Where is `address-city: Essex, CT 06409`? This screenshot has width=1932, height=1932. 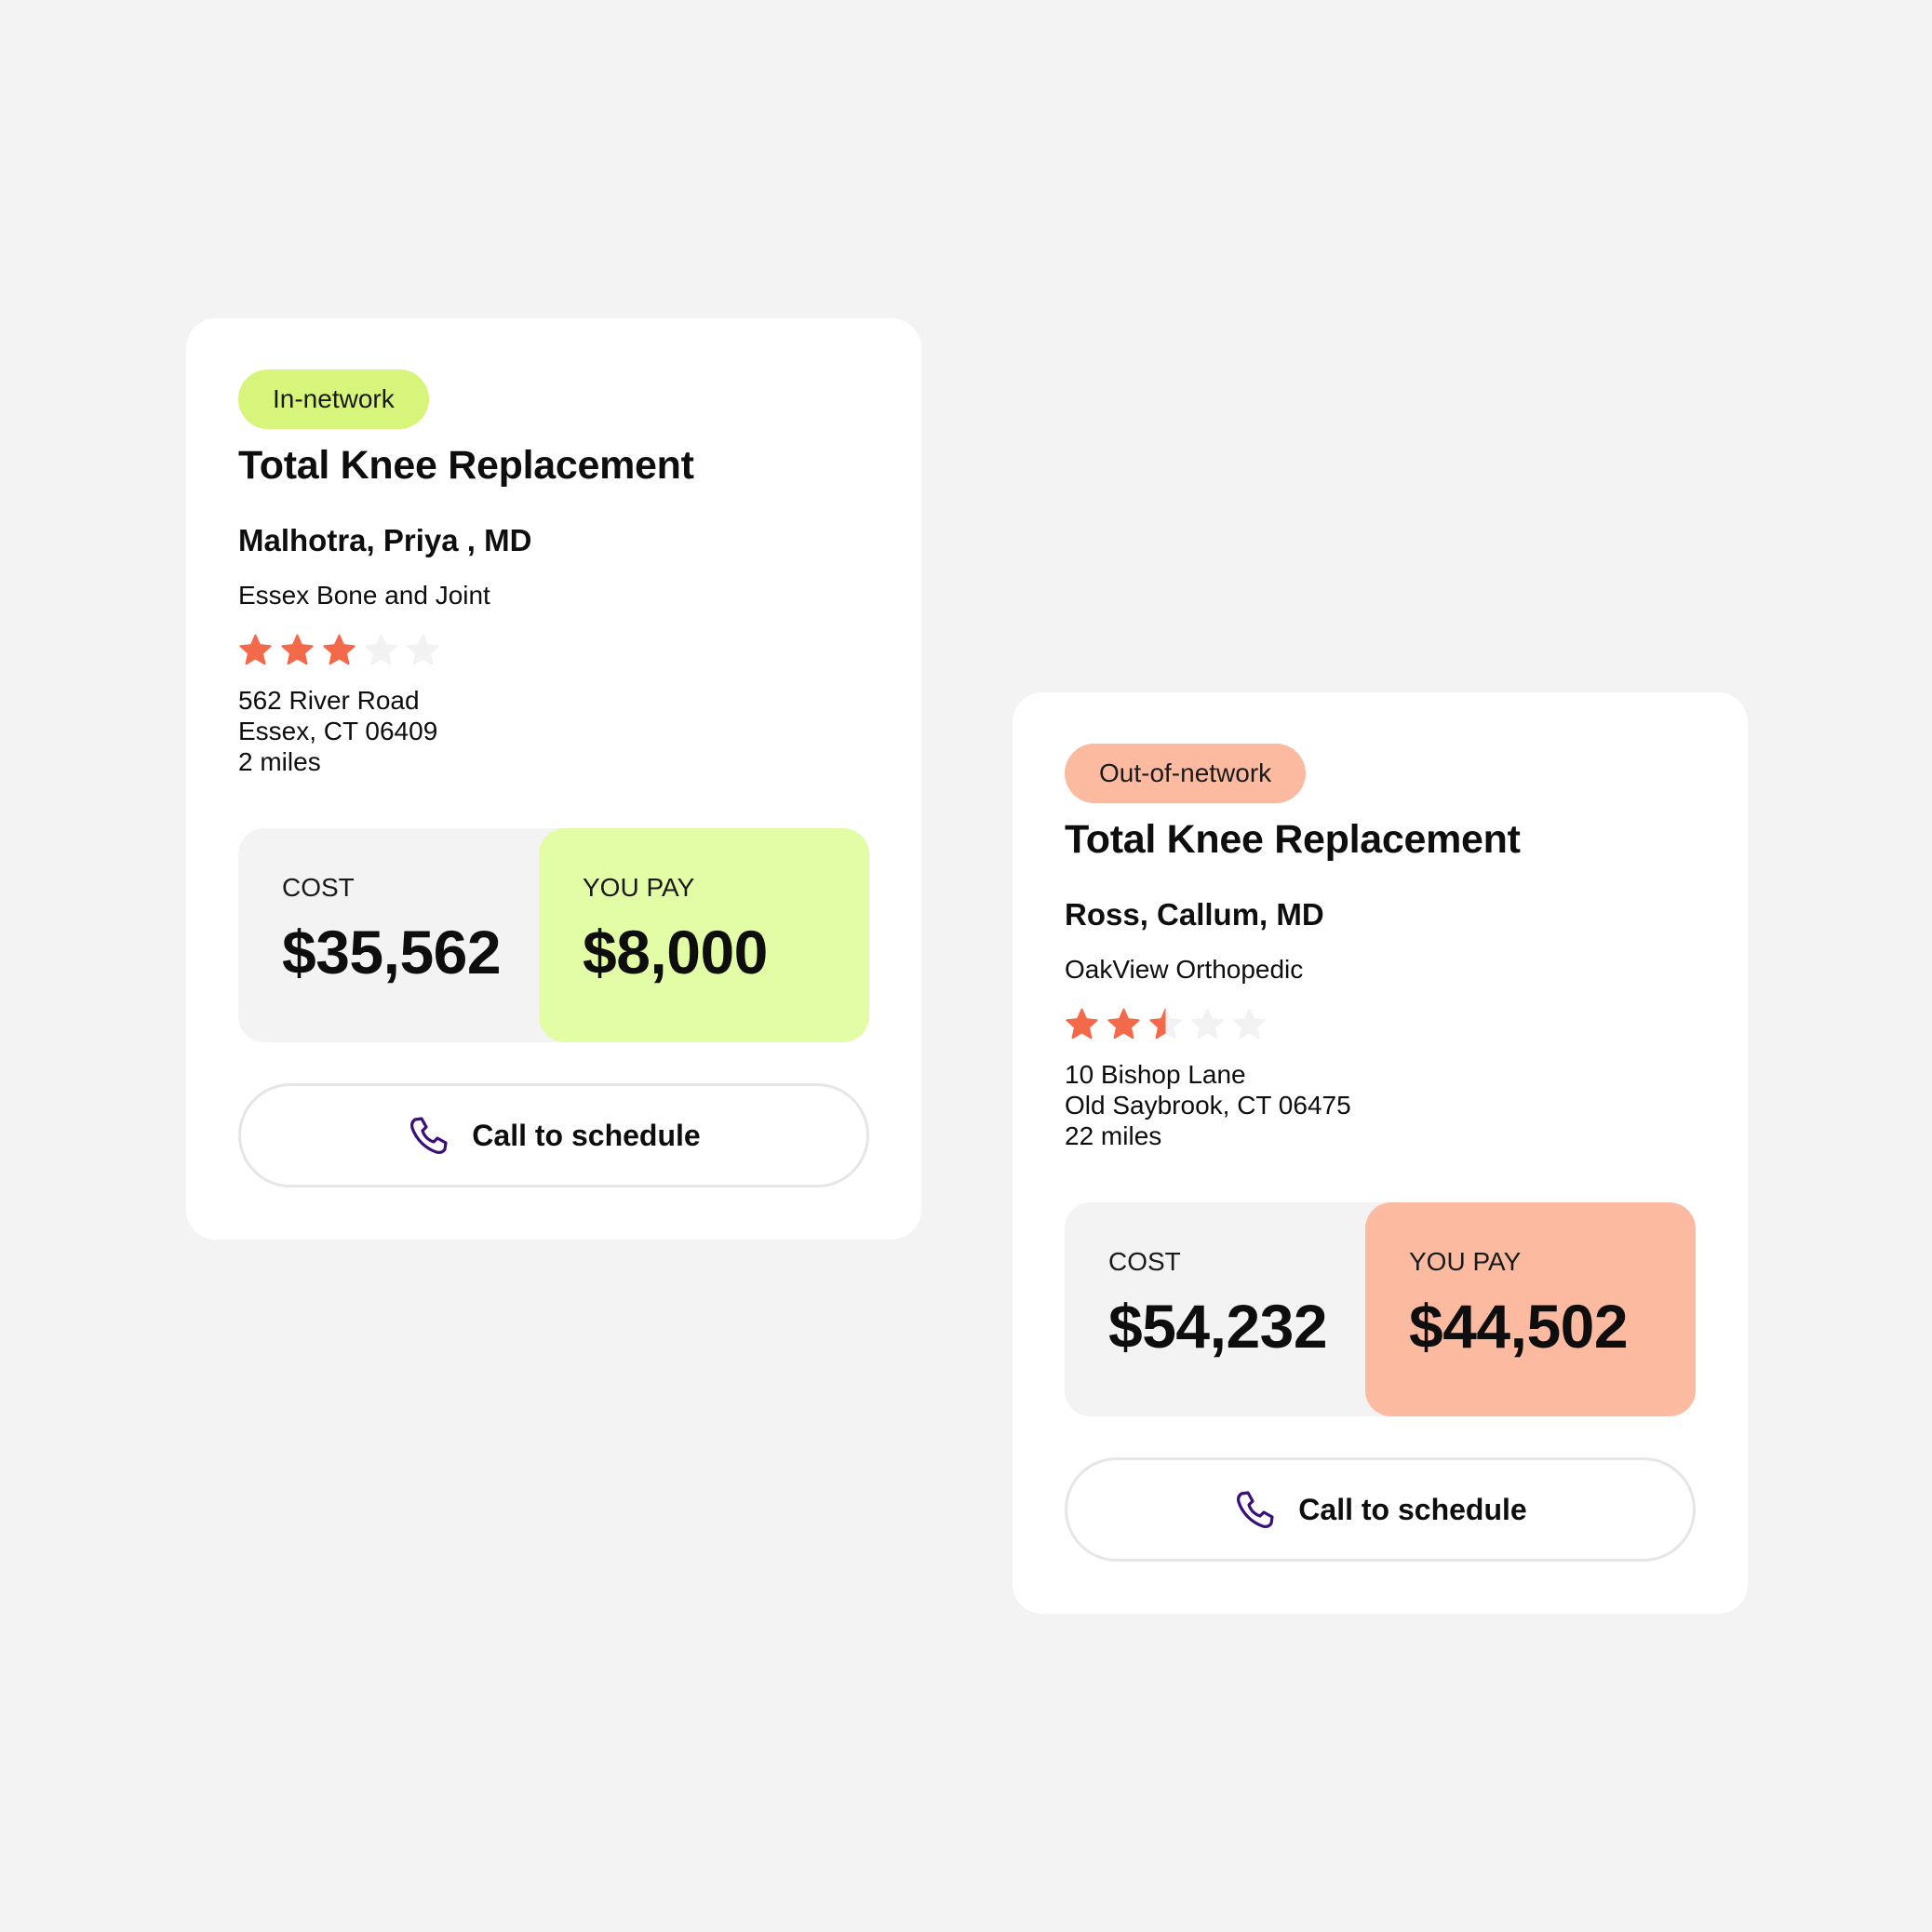 address-city: Essex, CT 06409 is located at coordinates (338, 731).